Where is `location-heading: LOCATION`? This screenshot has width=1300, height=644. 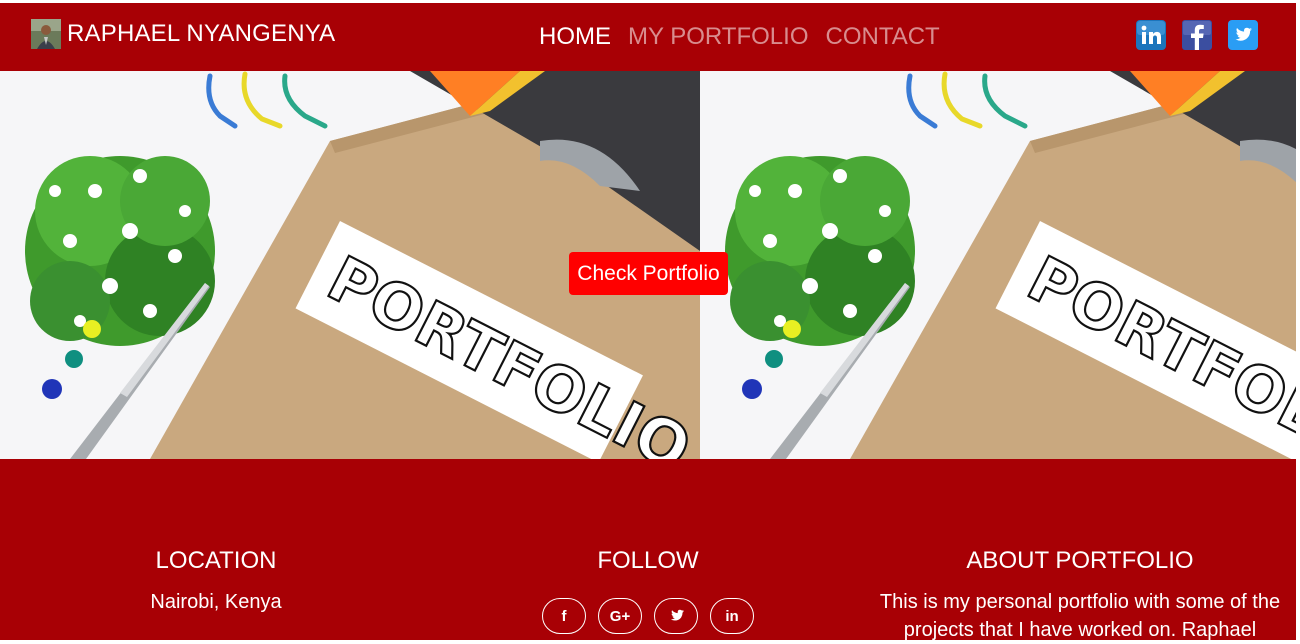 location-heading: LOCATION is located at coordinates (216, 560).